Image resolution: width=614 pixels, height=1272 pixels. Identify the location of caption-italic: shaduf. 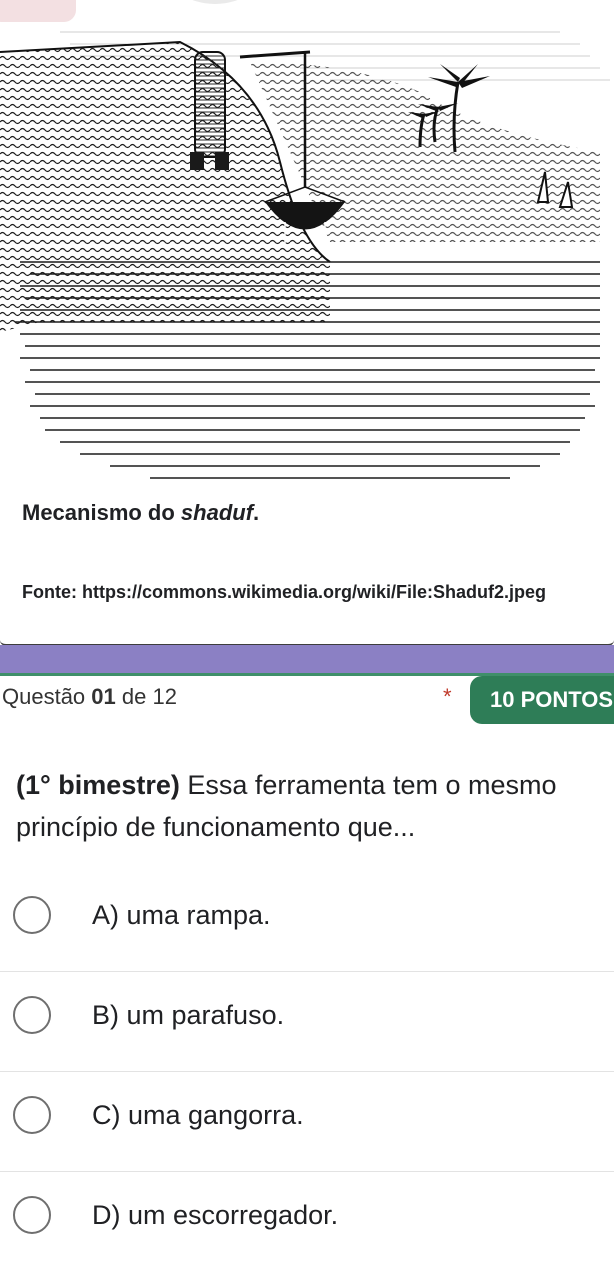
(217, 512).